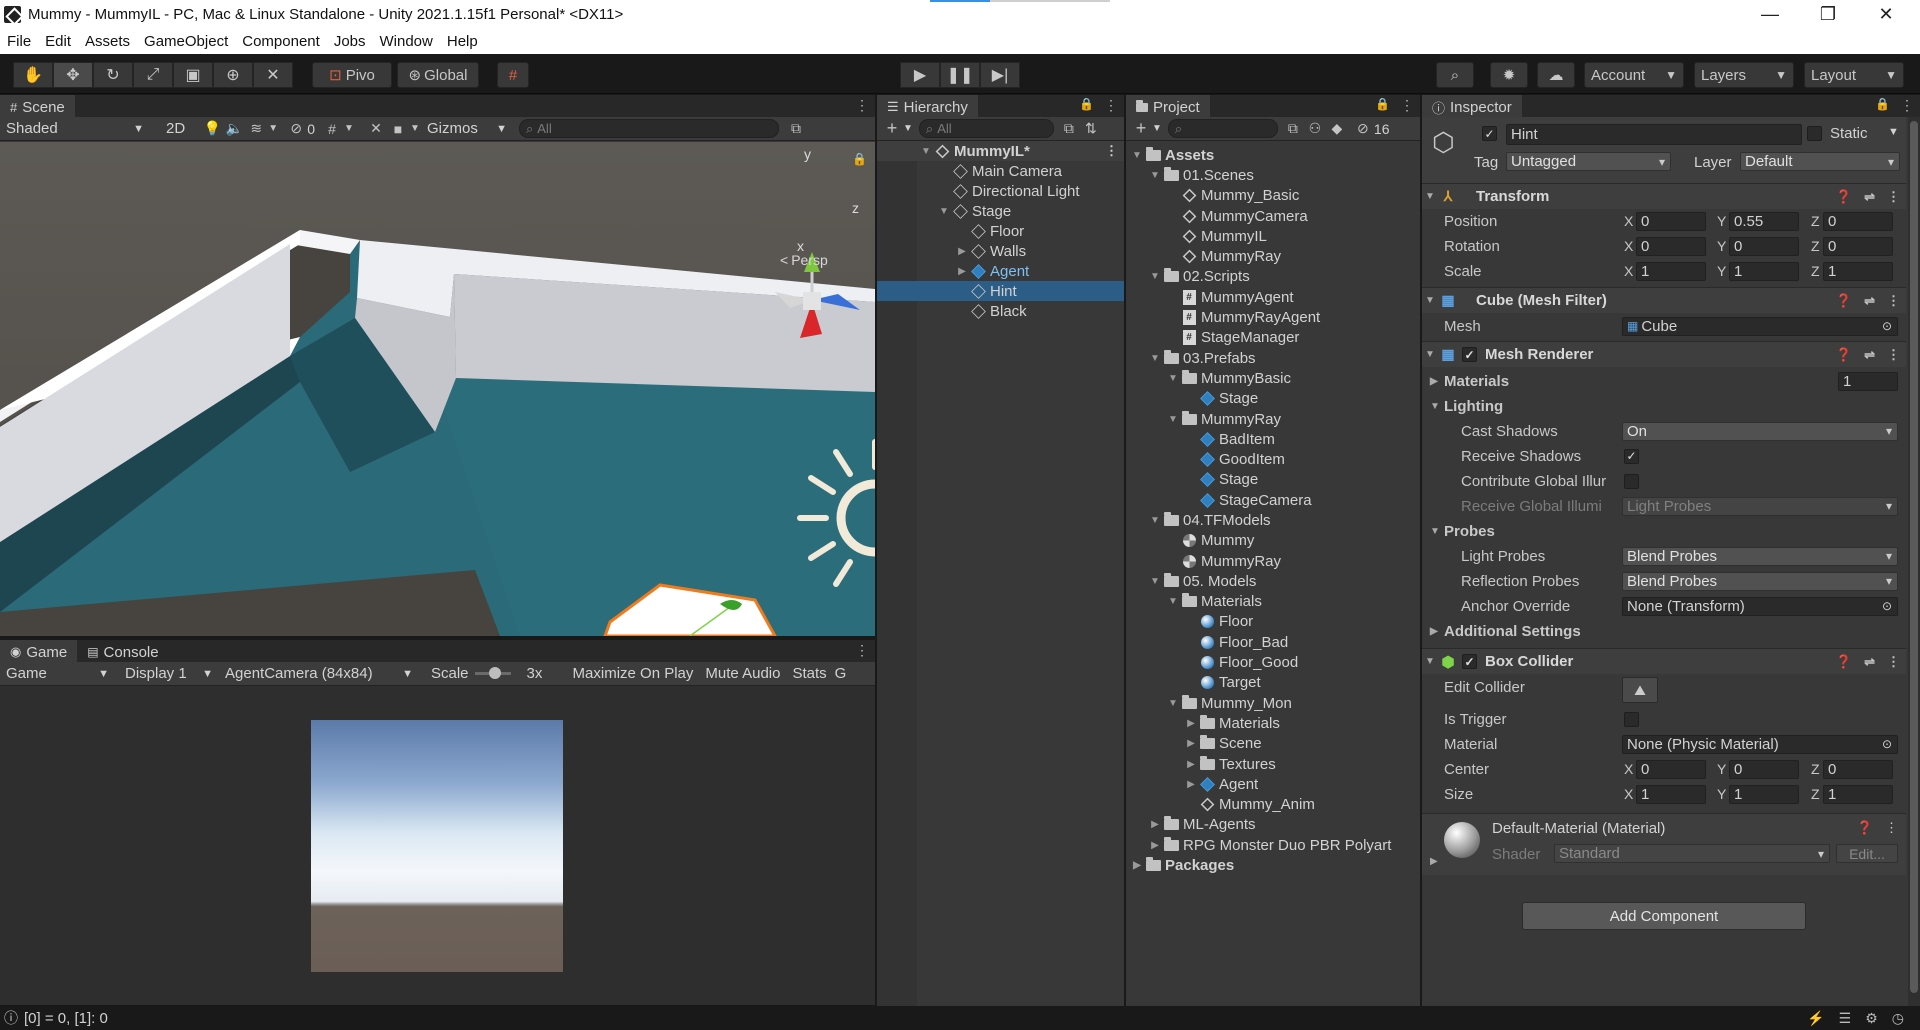  What do you see at coordinates (1764, 246) in the screenshot?
I see `rotation-y-field: 0` at bounding box center [1764, 246].